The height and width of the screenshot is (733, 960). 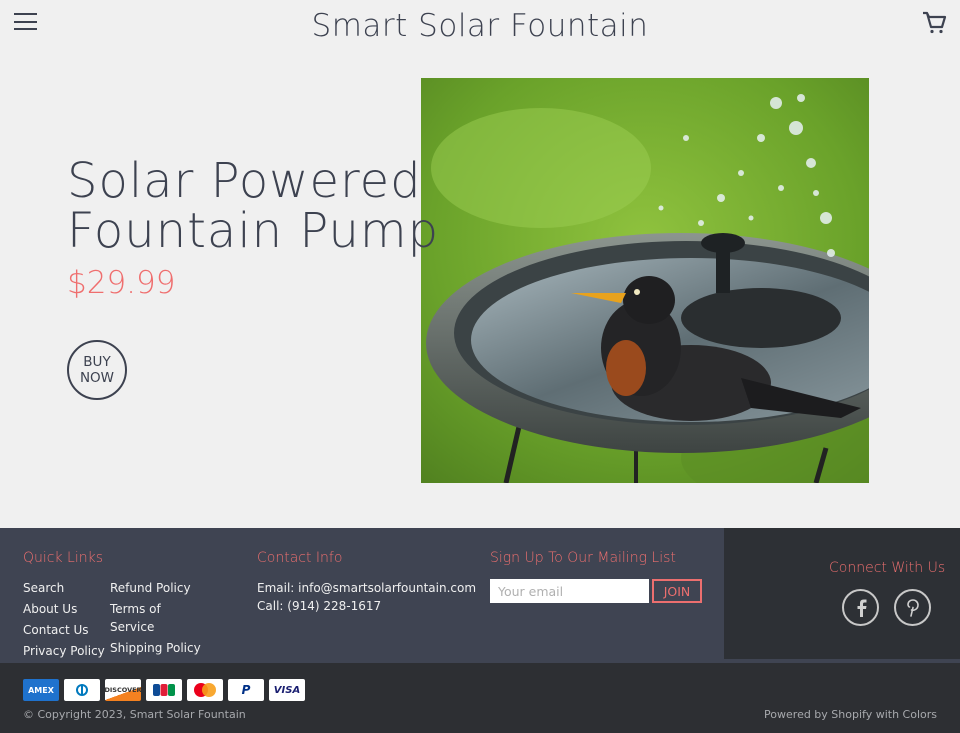 I want to click on powered-by-link: Powered by Shopify with Colors, so click(x=850, y=714).